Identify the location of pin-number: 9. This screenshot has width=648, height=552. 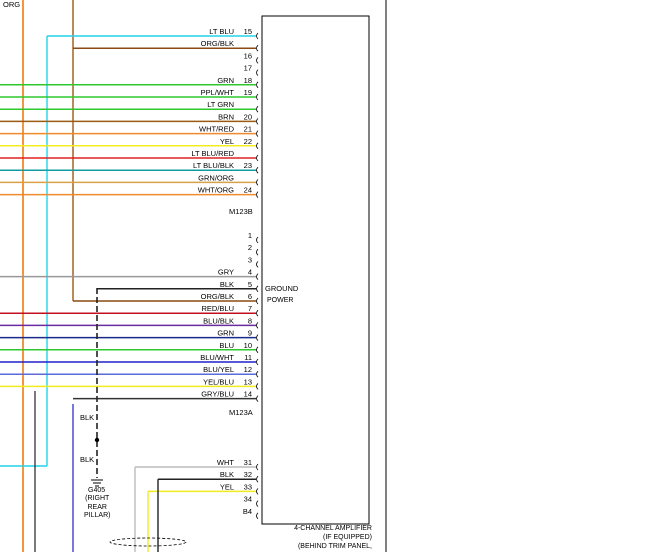
(250, 333).